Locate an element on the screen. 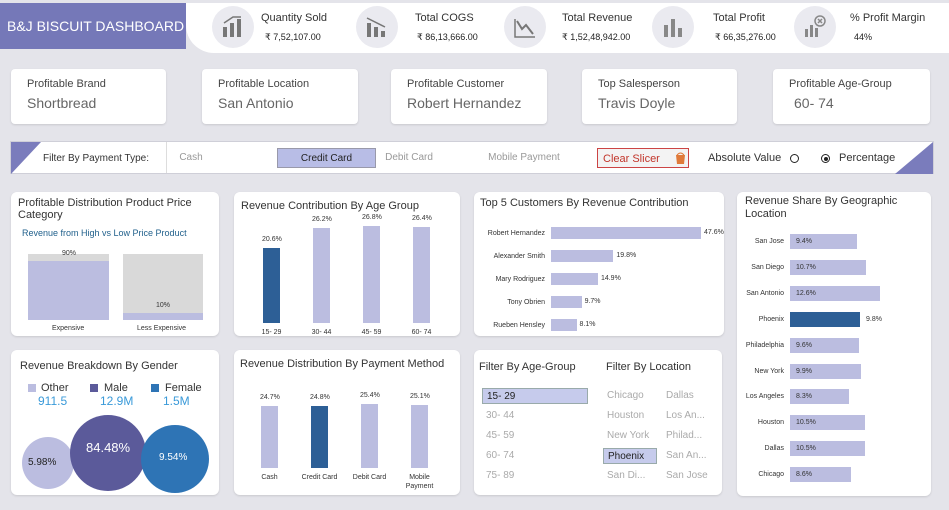  profitable-location-value: San Antonio is located at coordinates (256, 103).